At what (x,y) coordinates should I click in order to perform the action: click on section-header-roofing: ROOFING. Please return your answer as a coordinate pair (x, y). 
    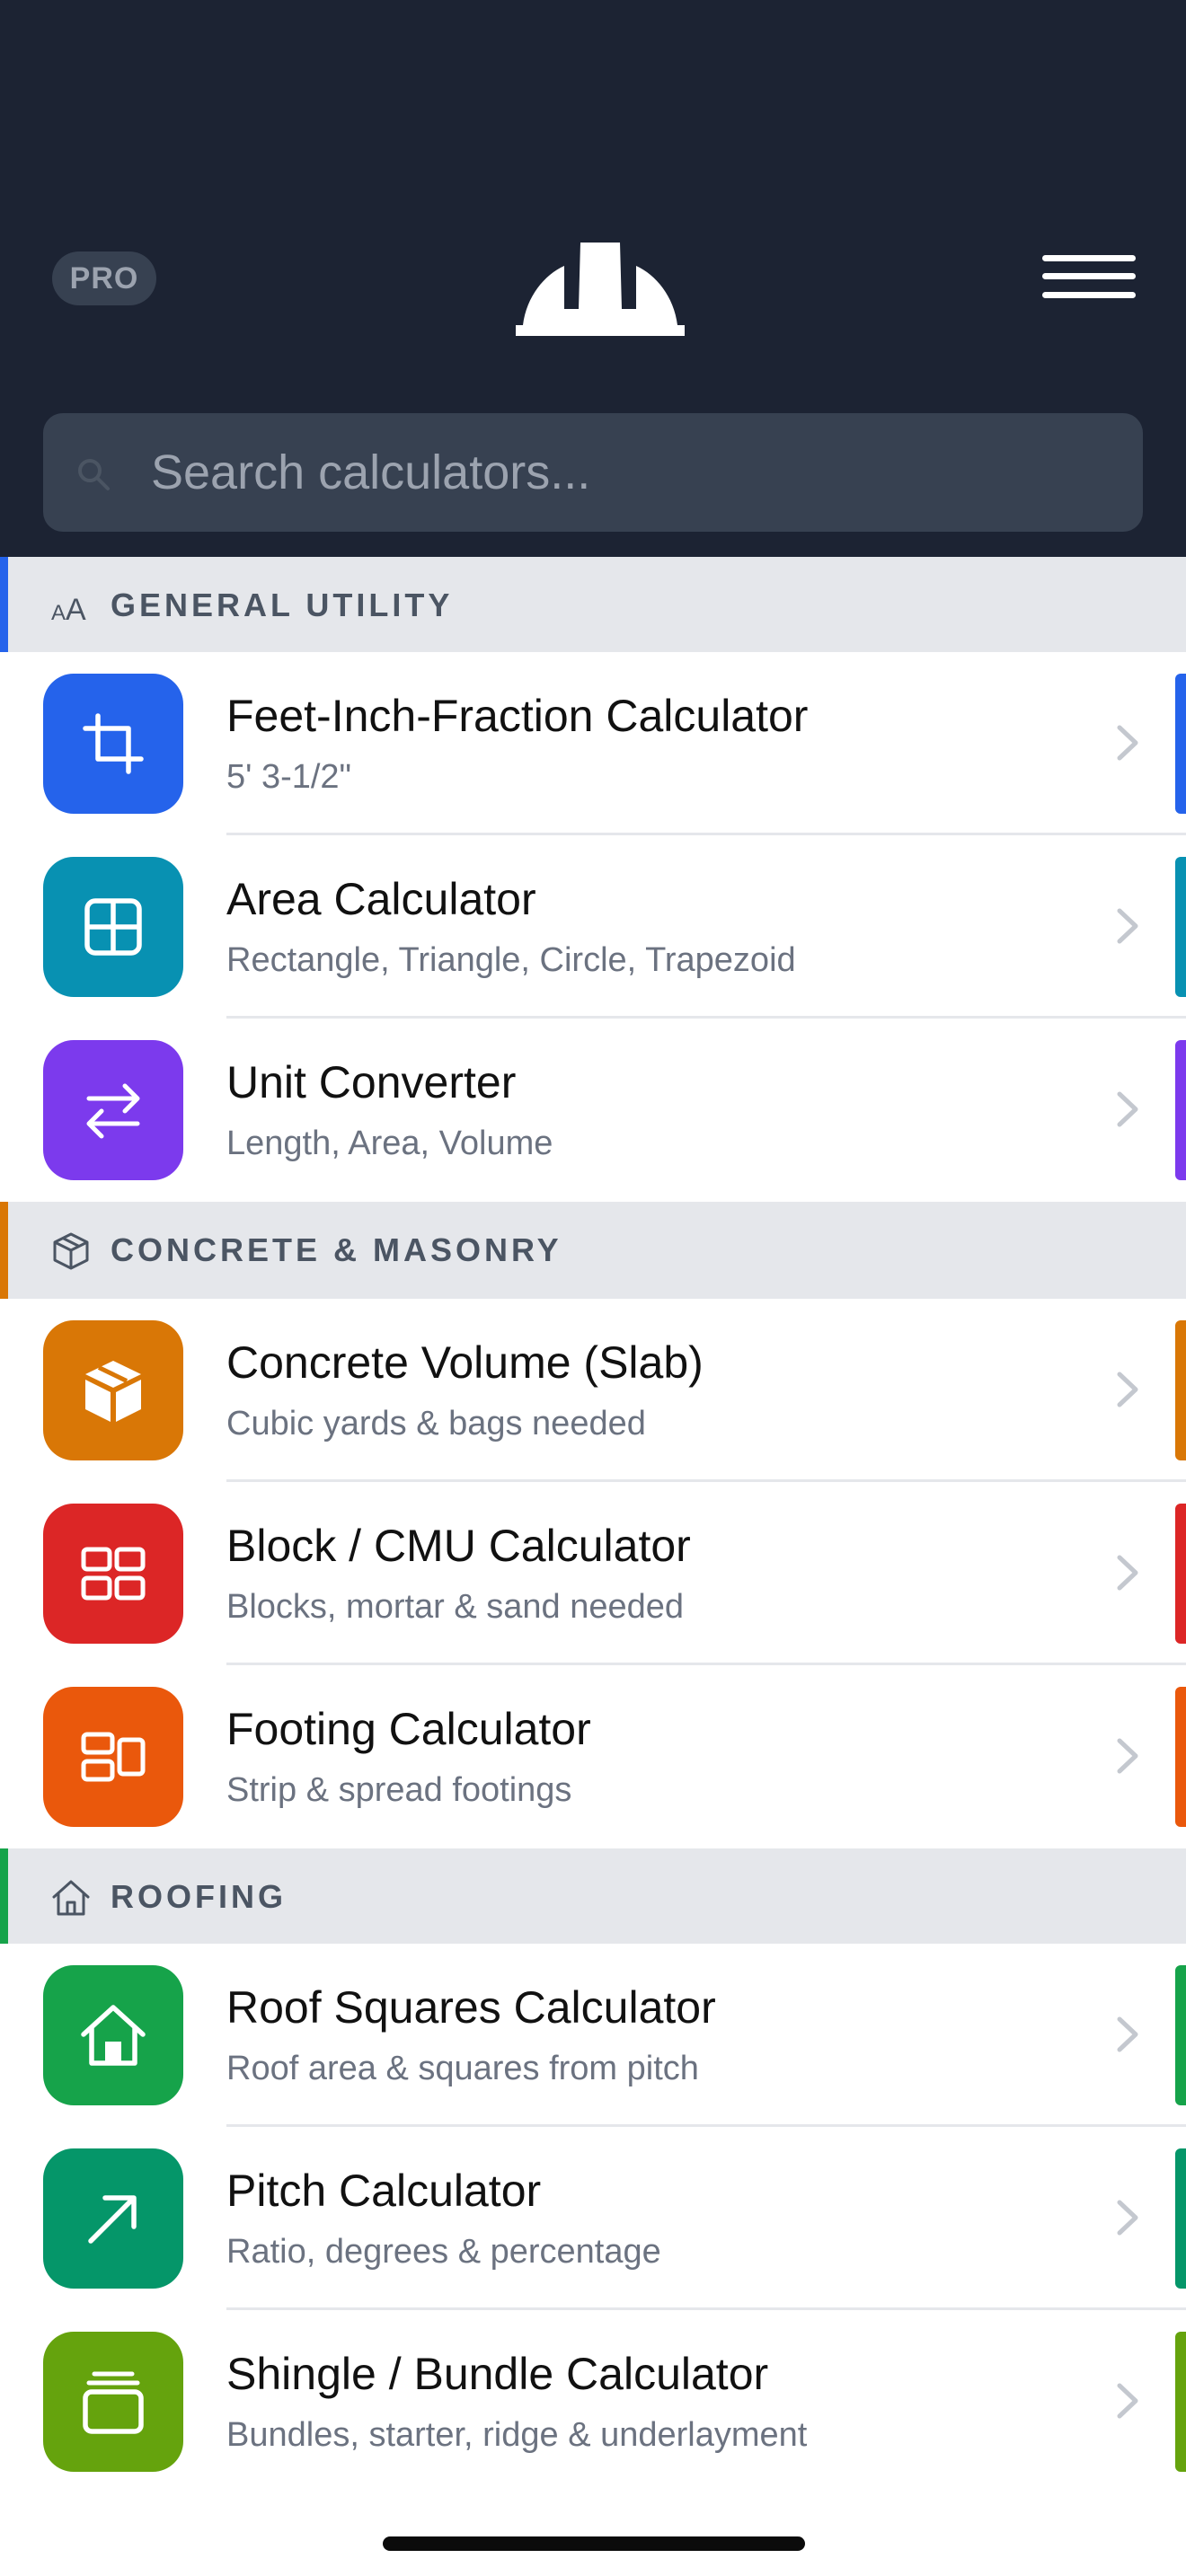
    Looking at the image, I should click on (593, 1896).